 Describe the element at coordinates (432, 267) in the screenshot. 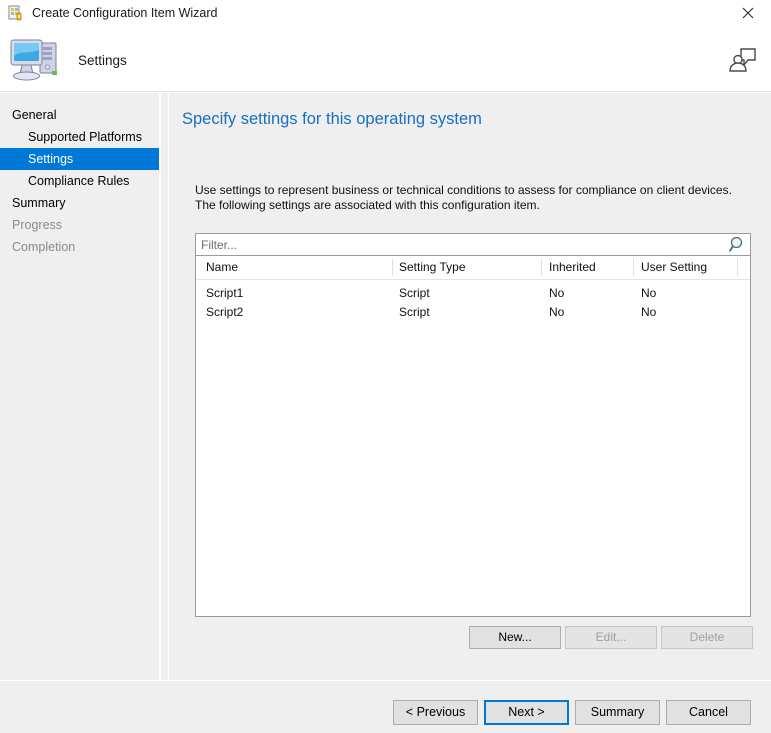

I see `column-header-setting-type: Setting Type` at that location.